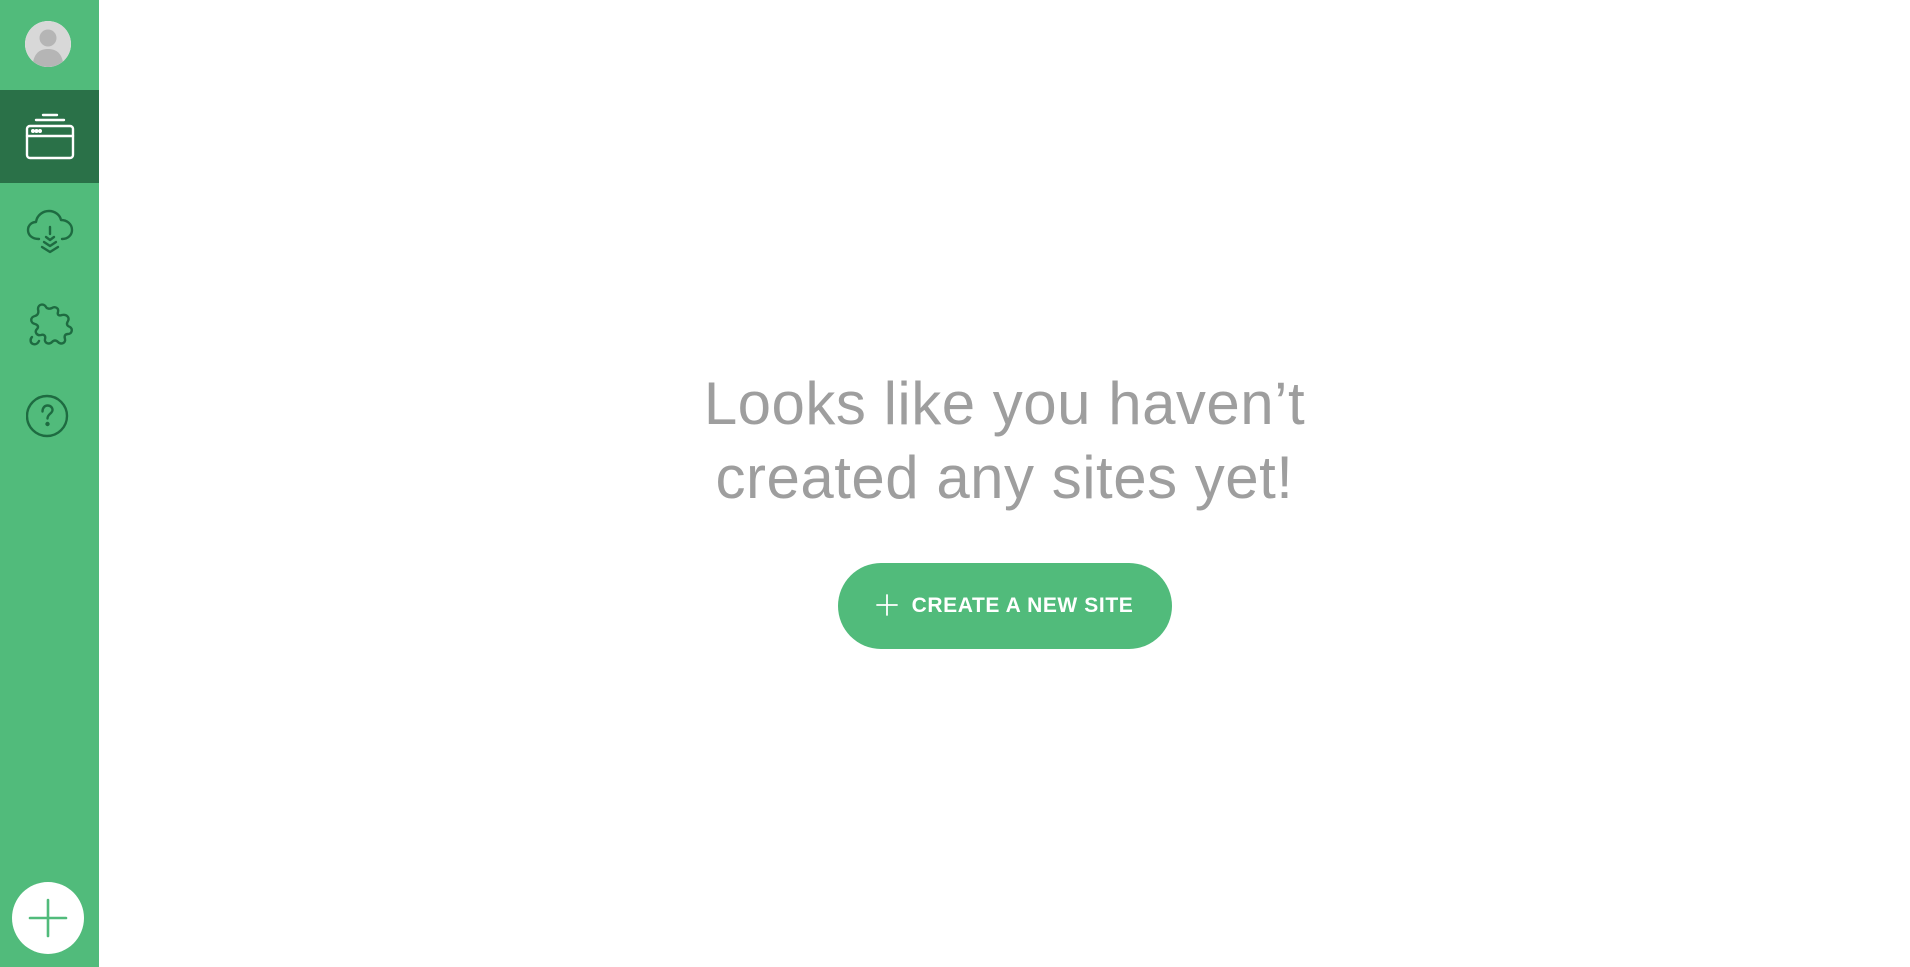 The height and width of the screenshot is (967, 1910). I want to click on user-avatar-icon, so click(48, 44).